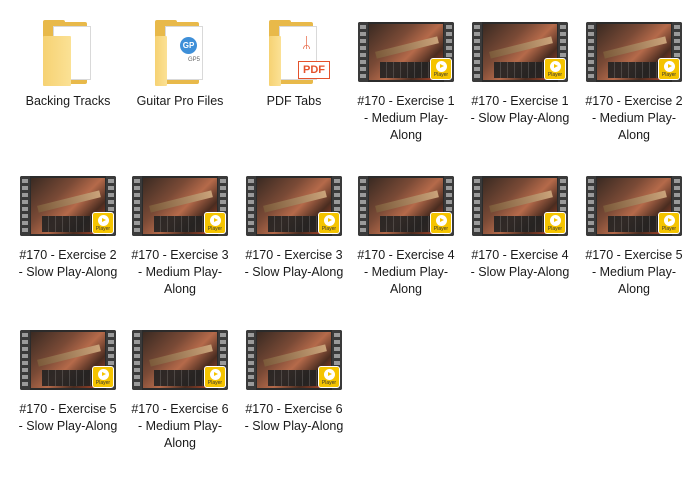 This screenshot has width=698, height=499. What do you see at coordinates (180, 272) in the screenshot?
I see `file-label: #170 - Exercise 3 - Medium Play-Along` at bounding box center [180, 272].